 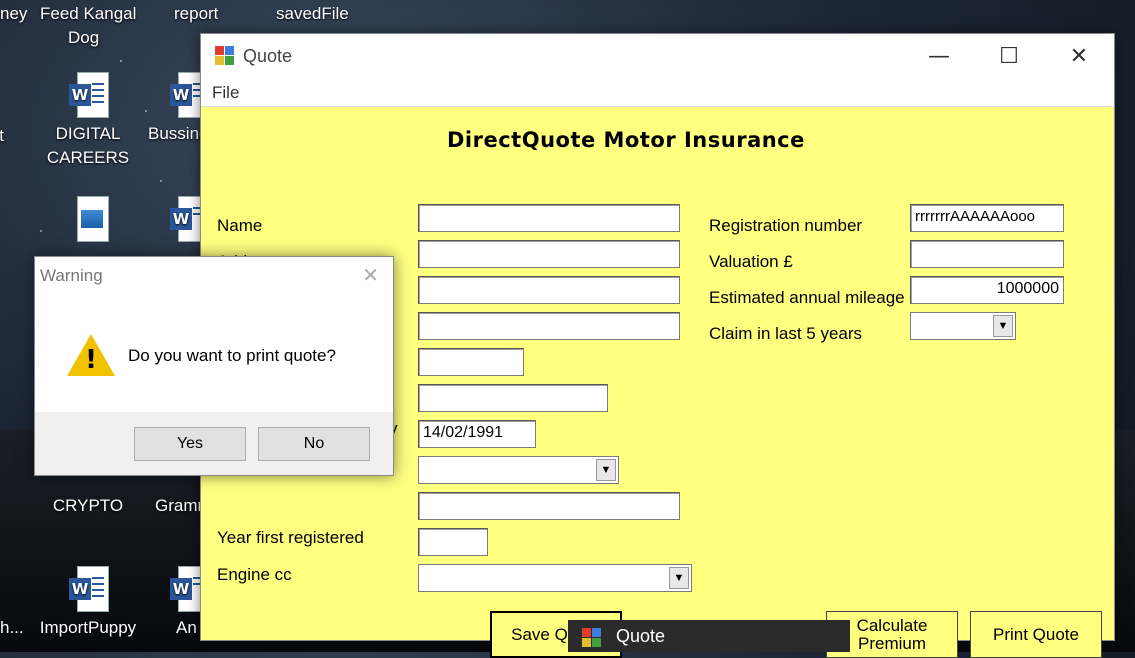 I want to click on address-line3-input, so click(x=549, y=326).